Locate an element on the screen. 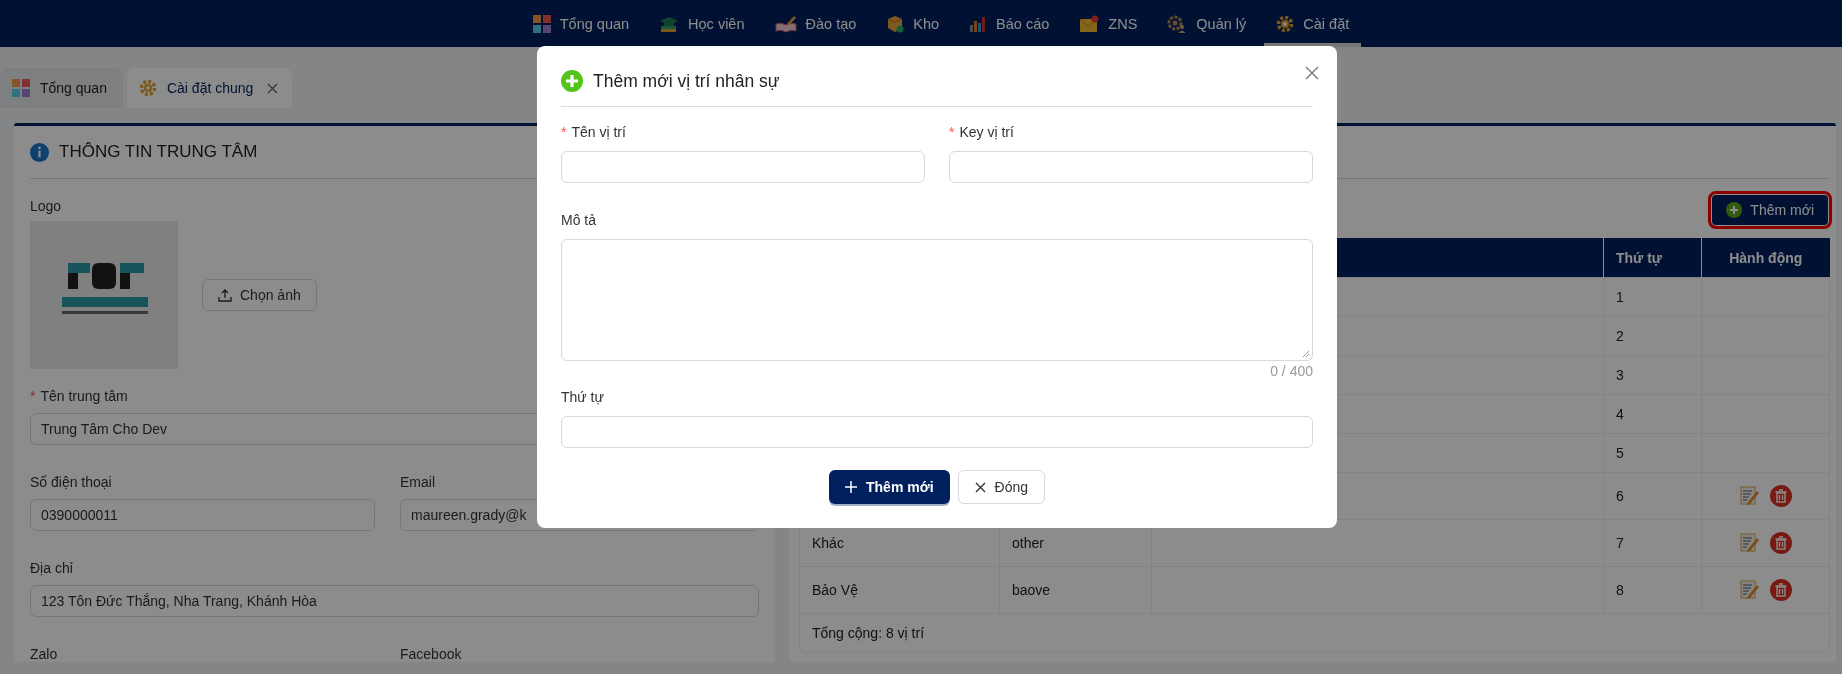 The image size is (1842, 674). table-cell: 2 is located at coordinates (1620, 336).